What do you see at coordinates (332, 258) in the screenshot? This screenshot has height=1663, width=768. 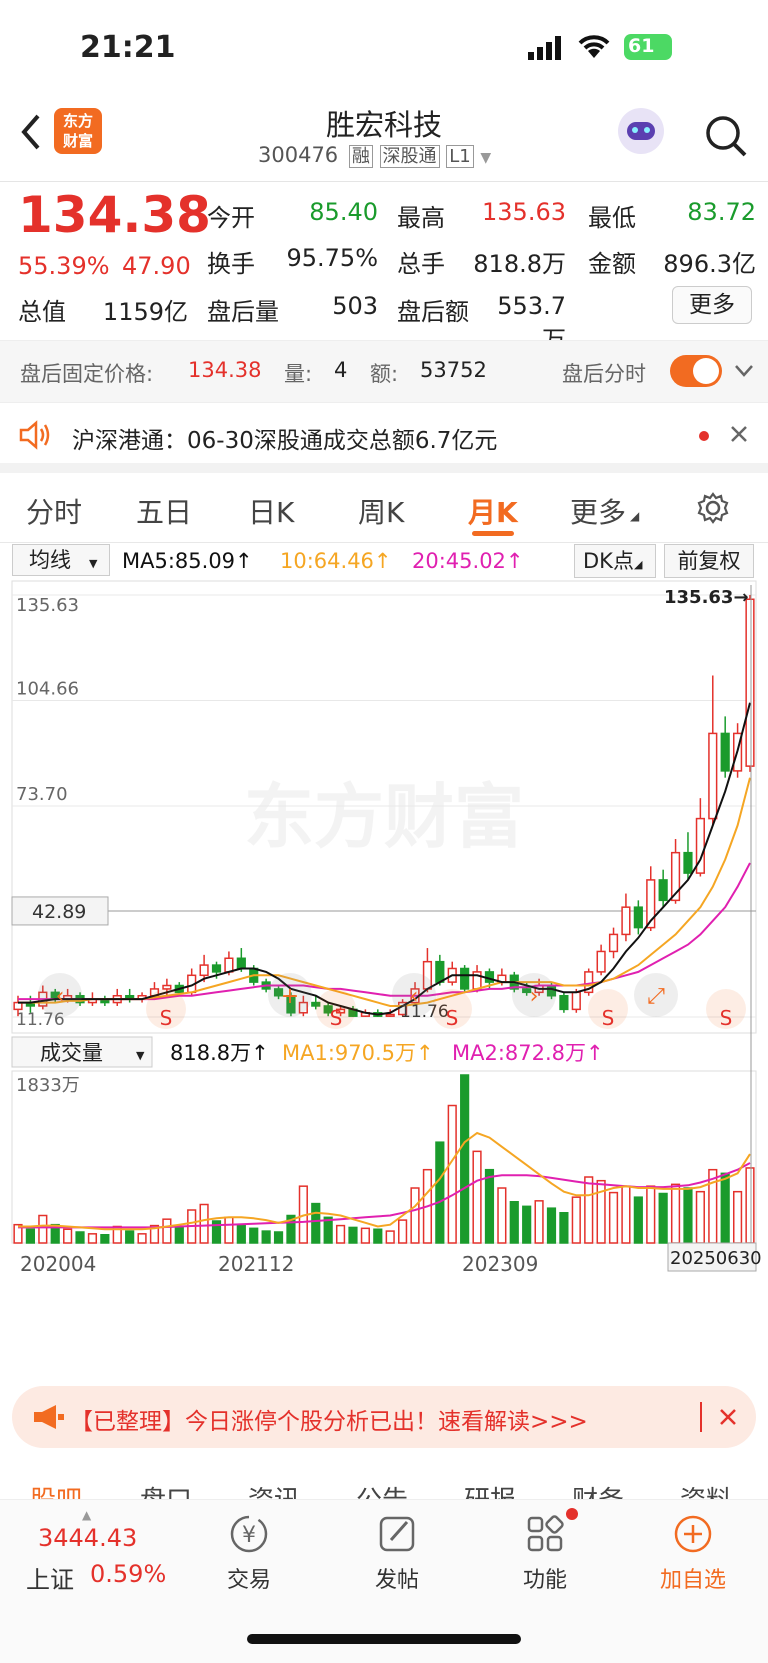 I see `field-turnover-value: 95.75%` at bounding box center [332, 258].